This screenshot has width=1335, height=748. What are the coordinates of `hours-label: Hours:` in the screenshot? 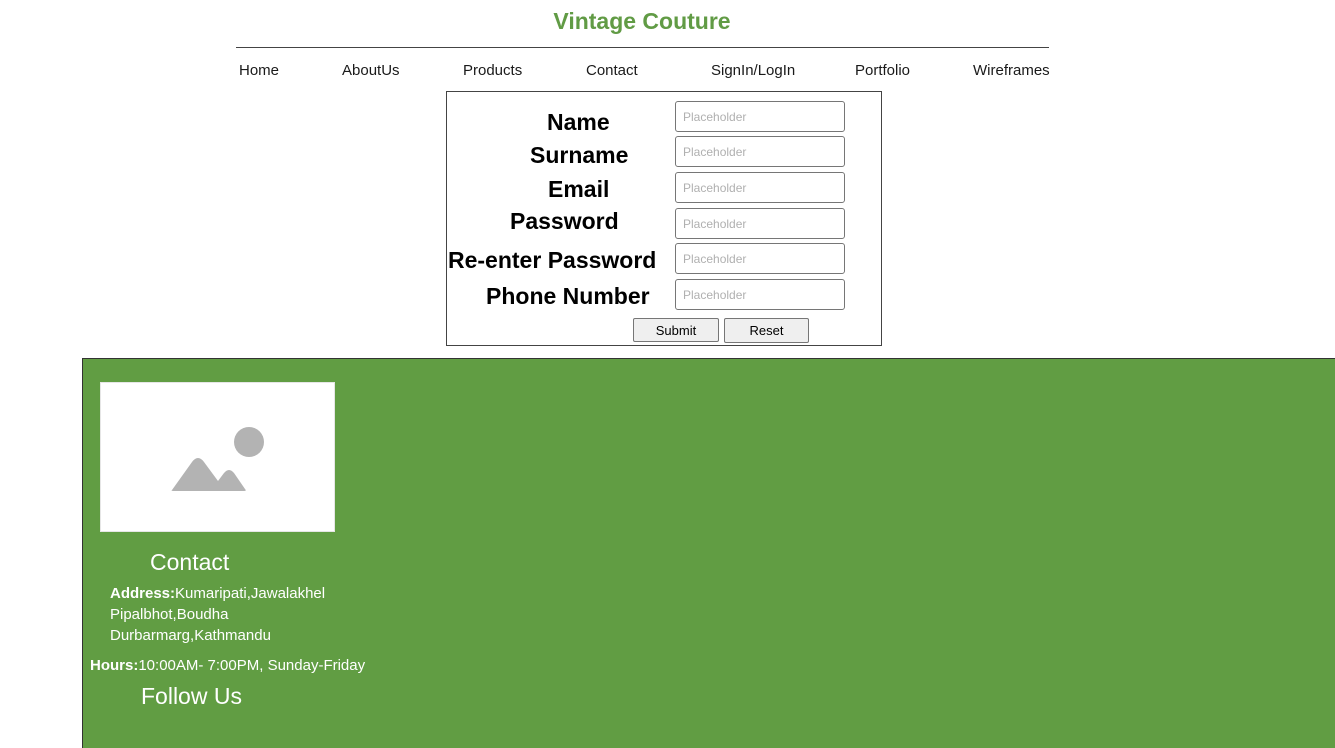 It's located at (114, 665).